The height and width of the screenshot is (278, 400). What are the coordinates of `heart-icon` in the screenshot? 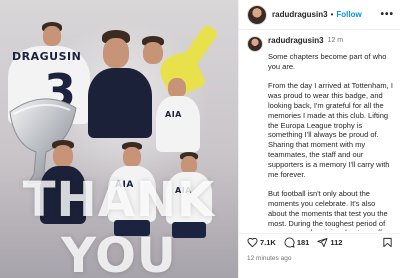 It's located at (252, 242).